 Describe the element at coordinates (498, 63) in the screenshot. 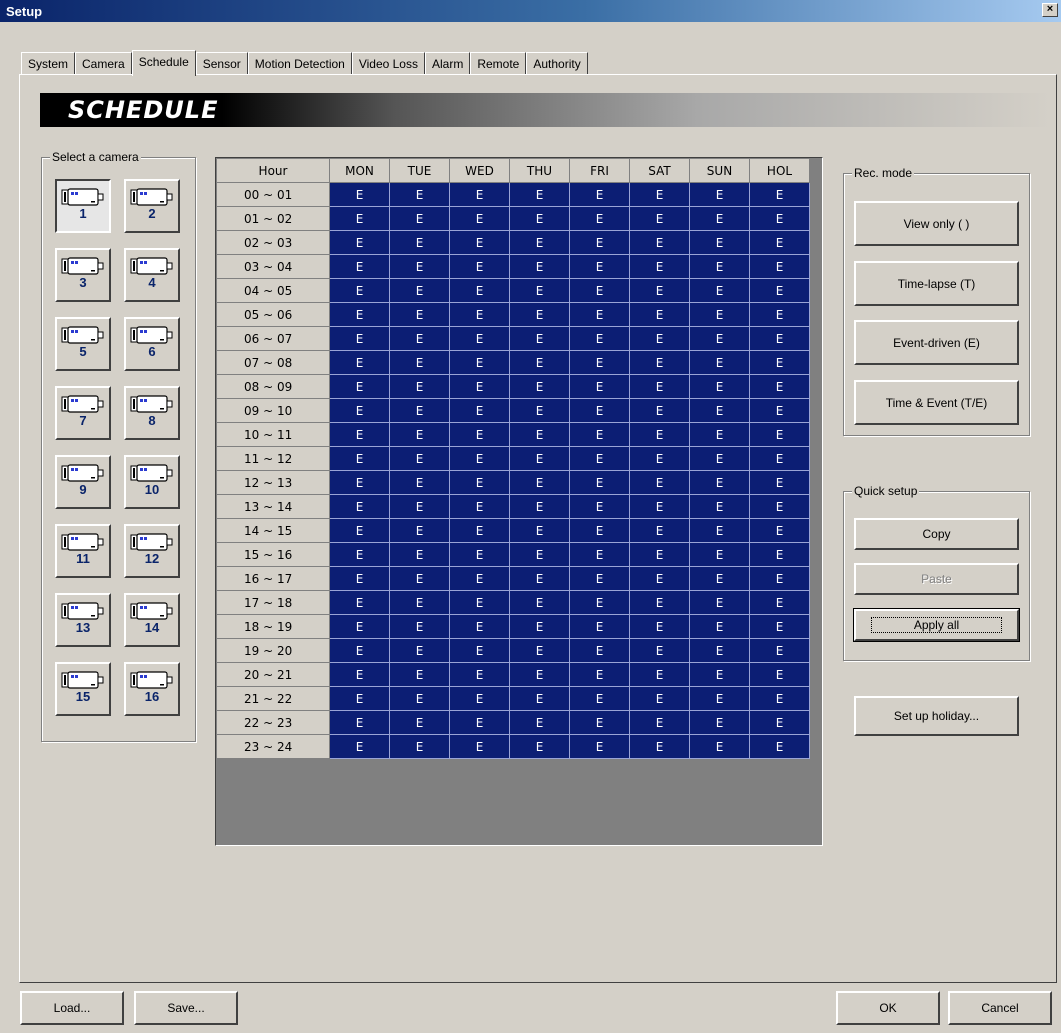

I see `tab-remote: Remote` at that location.